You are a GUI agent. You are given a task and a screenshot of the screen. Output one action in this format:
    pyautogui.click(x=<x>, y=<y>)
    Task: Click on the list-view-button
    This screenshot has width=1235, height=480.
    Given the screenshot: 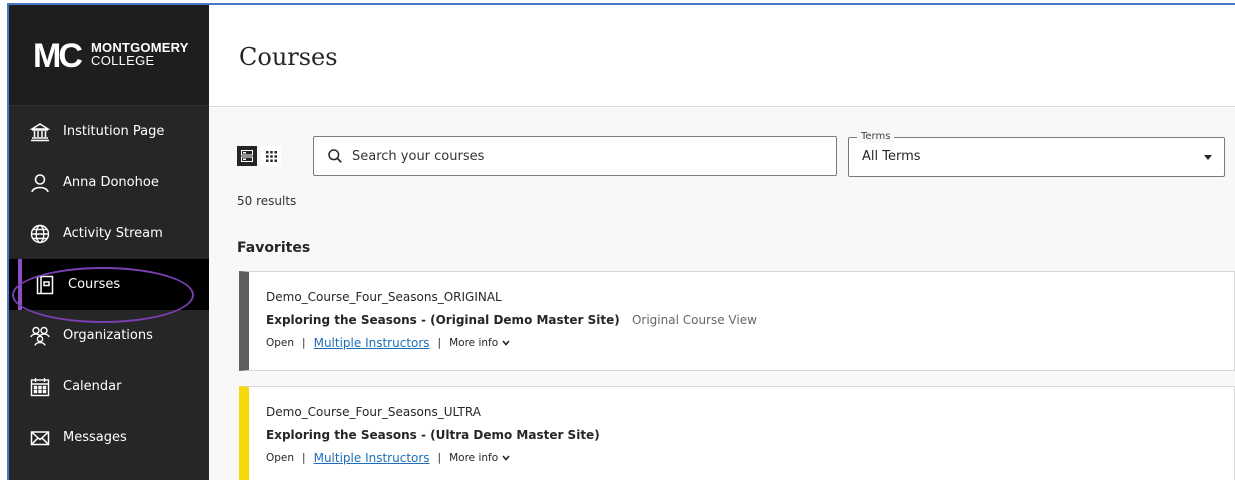 What is the action you would take?
    pyautogui.click(x=247, y=156)
    